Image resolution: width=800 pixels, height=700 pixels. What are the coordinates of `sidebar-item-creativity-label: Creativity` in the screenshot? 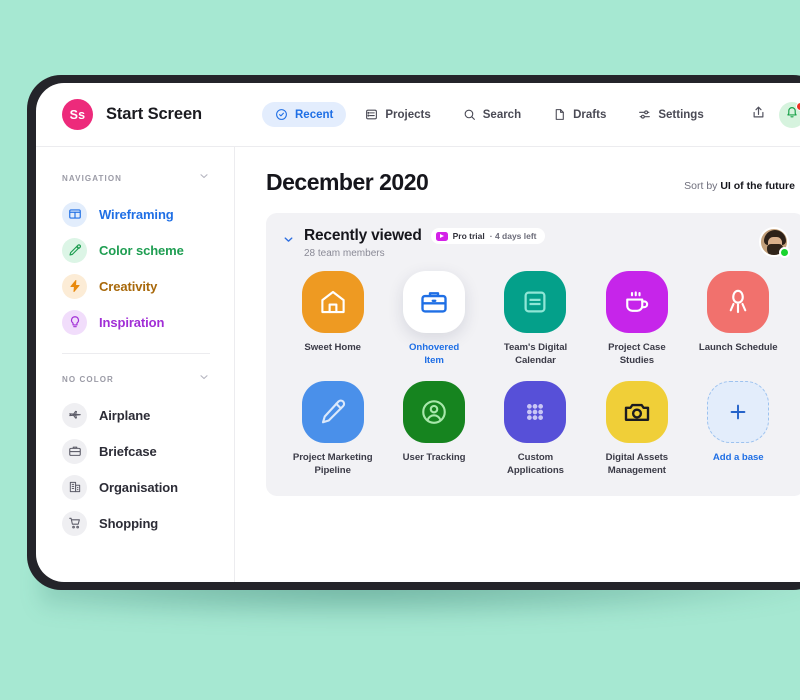 It's located at (128, 286).